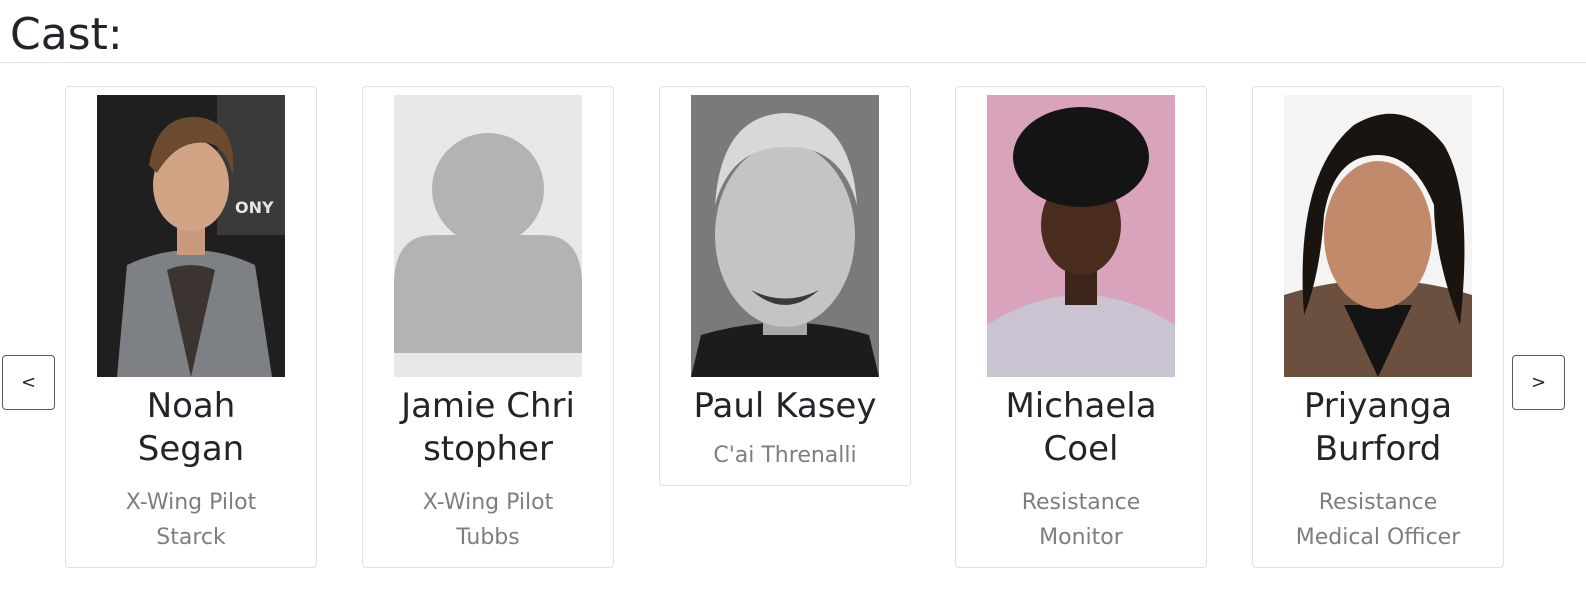  Describe the element at coordinates (66, 34) in the screenshot. I see `section-title: Cast:` at that location.